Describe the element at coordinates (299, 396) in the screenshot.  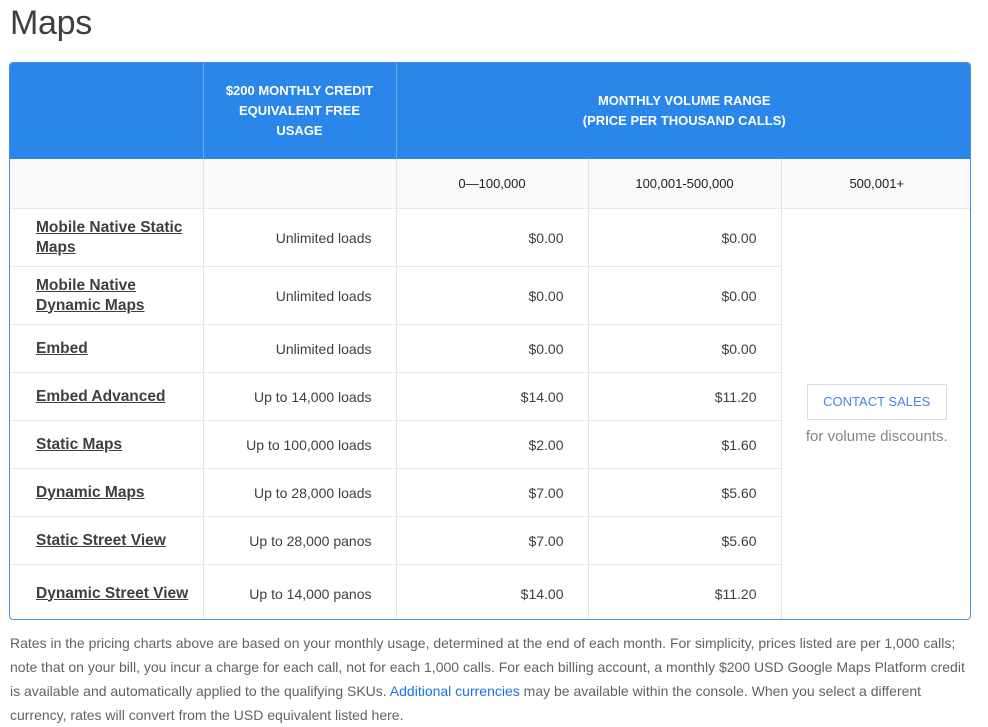
I see `free-usage-cell: Up to 14,000 loads` at that location.